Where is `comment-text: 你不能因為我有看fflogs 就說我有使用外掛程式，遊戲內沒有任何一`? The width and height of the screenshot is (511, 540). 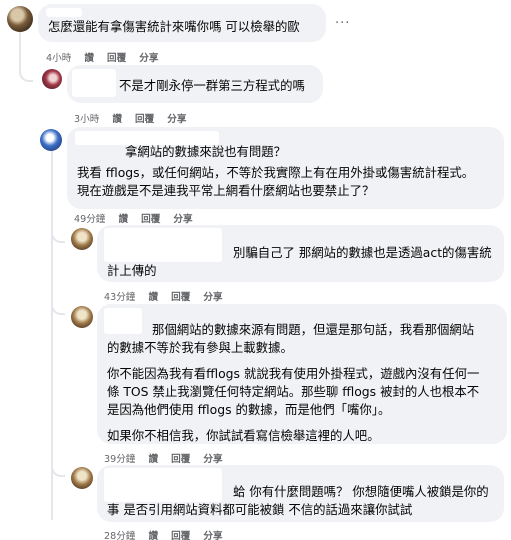
comment-text: 你不能因為我有看fflogs 就說我有使用外掛程式，遊戲內沒有任何一 is located at coordinates (293, 373).